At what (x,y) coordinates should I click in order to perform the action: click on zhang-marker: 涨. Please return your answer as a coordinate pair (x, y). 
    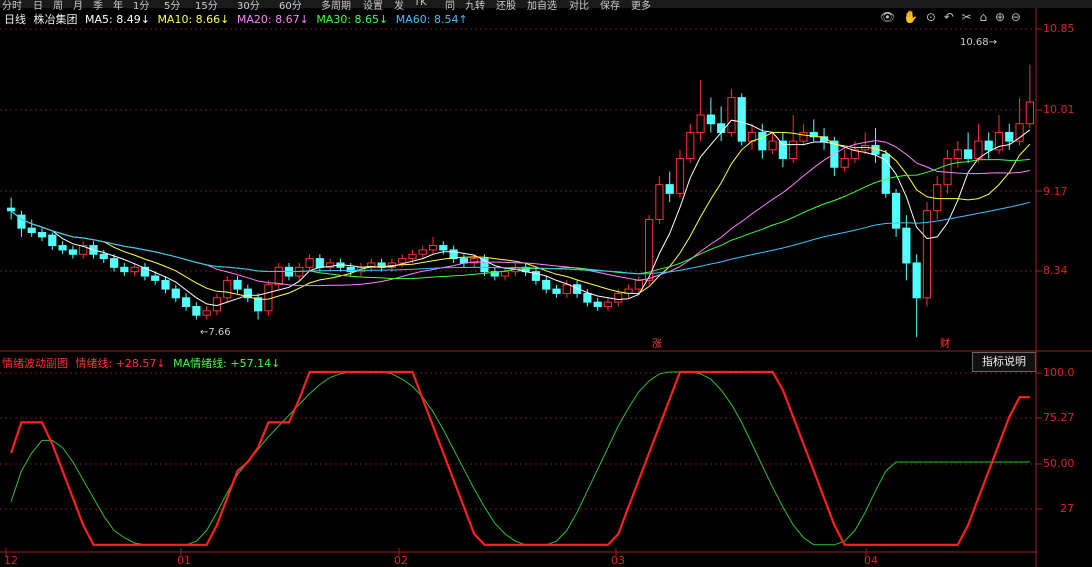
    Looking at the image, I should click on (657, 342).